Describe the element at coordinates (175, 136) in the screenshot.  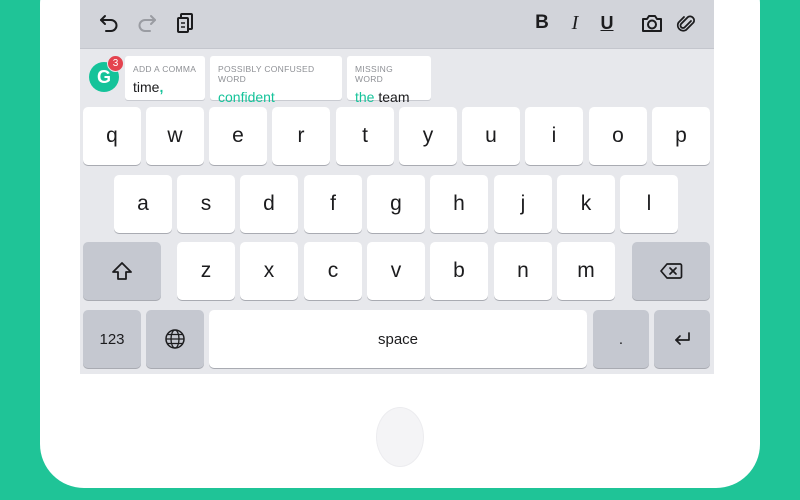
I see `key-w: w` at that location.